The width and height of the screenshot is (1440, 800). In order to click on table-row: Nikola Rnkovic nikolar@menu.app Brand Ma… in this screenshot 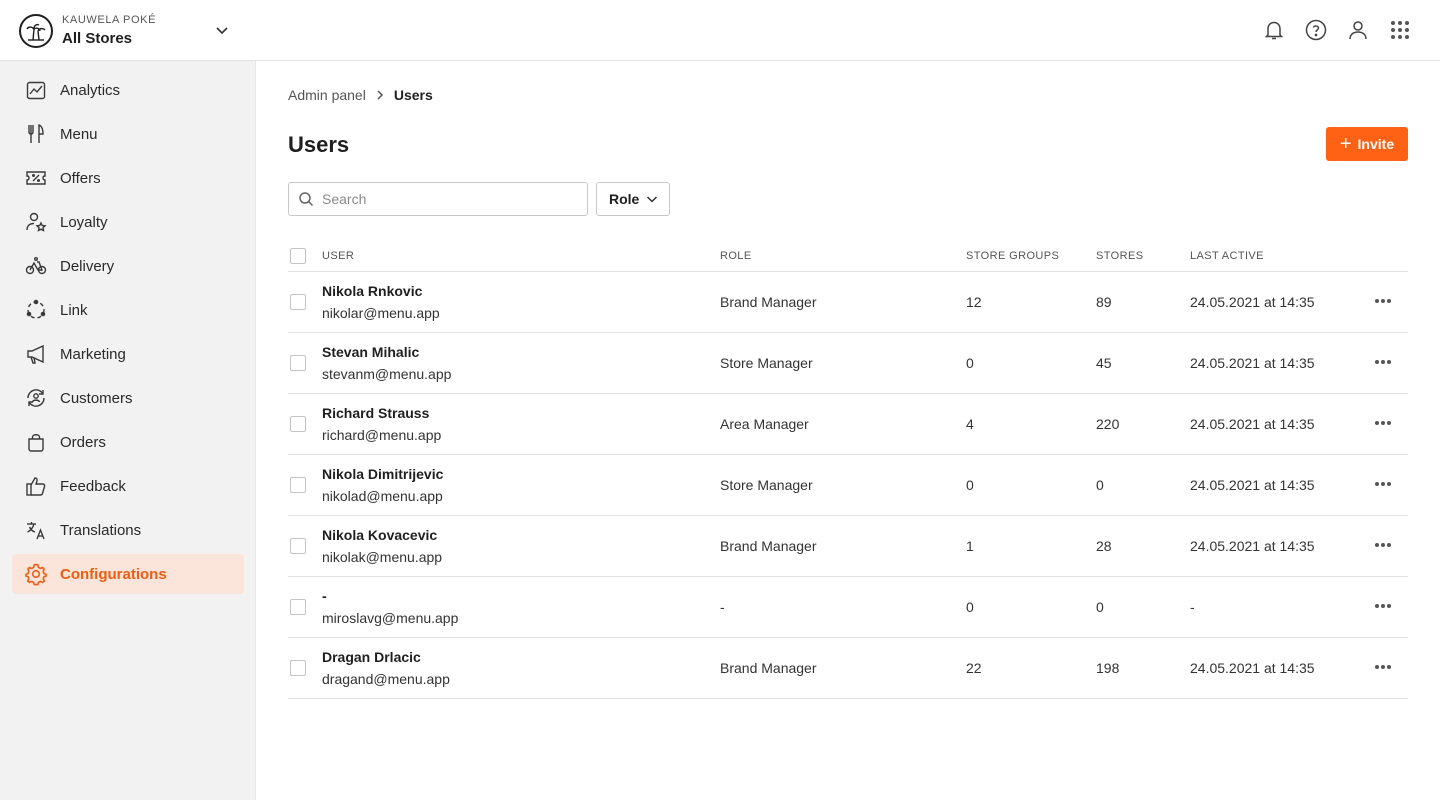, I will do `click(848, 302)`.